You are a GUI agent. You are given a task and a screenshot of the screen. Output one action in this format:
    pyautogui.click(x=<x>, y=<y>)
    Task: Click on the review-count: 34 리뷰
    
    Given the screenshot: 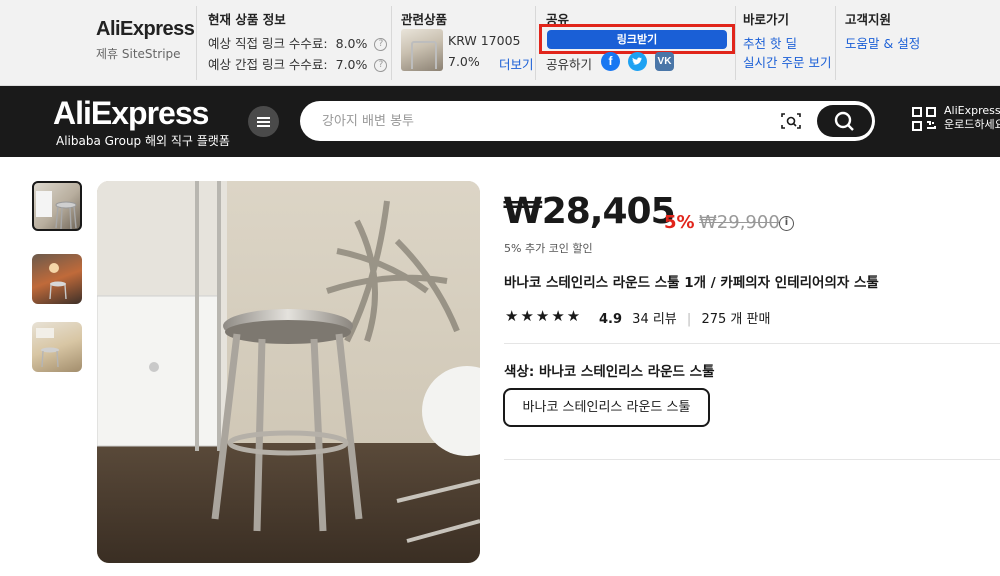 What is the action you would take?
    pyautogui.click(x=654, y=319)
    